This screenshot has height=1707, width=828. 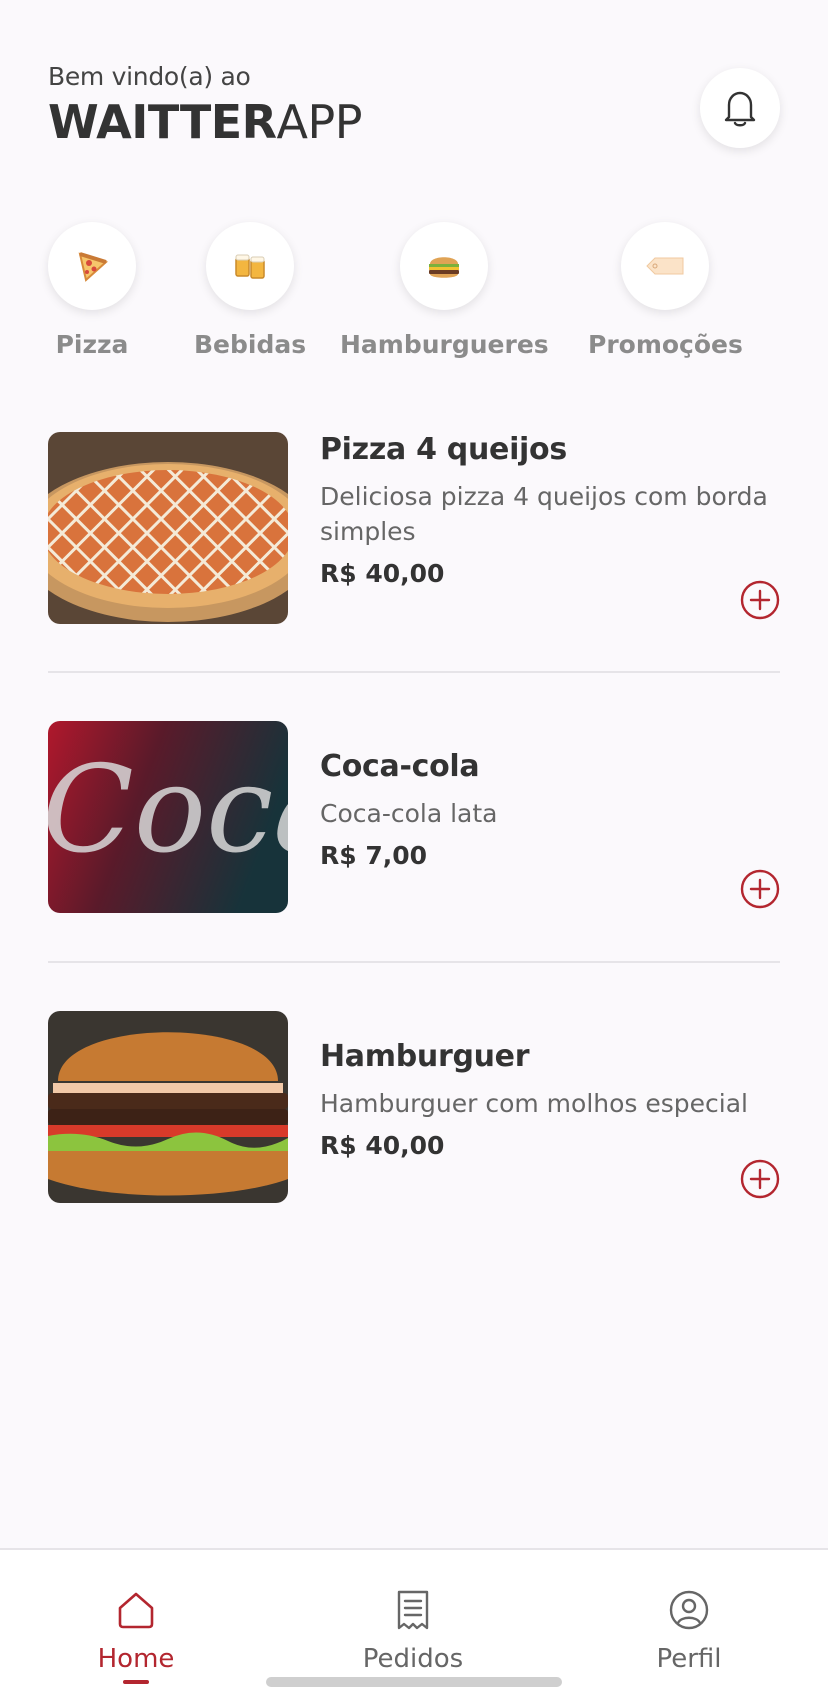 What do you see at coordinates (689, 1610) in the screenshot?
I see `profile-icon` at bounding box center [689, 1610].